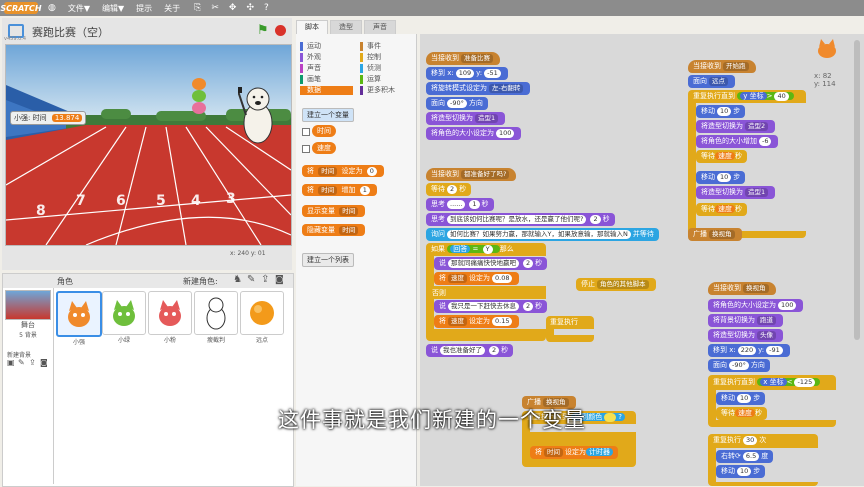 The image size is (864, 487). Describe the element at coordinates (263, 30) in the screenshot. I see `green-flag-icon: ⚑` at that location.